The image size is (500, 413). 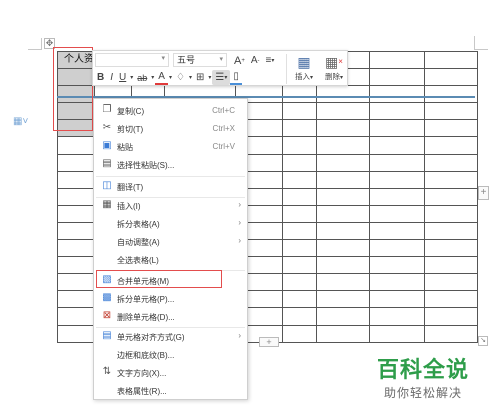 What do you see at coordinates (200, 60) in the screenshot?
I see `font-size-select: 五号 ▾` at bounding box center [200, 60].